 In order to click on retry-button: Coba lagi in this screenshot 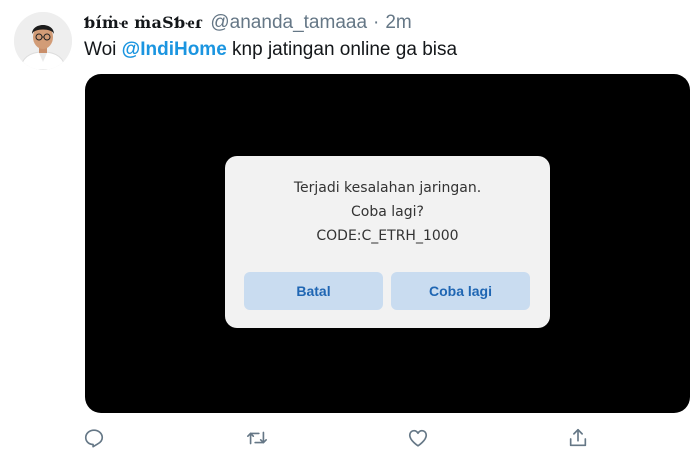, I will do `click(460, 291)`.